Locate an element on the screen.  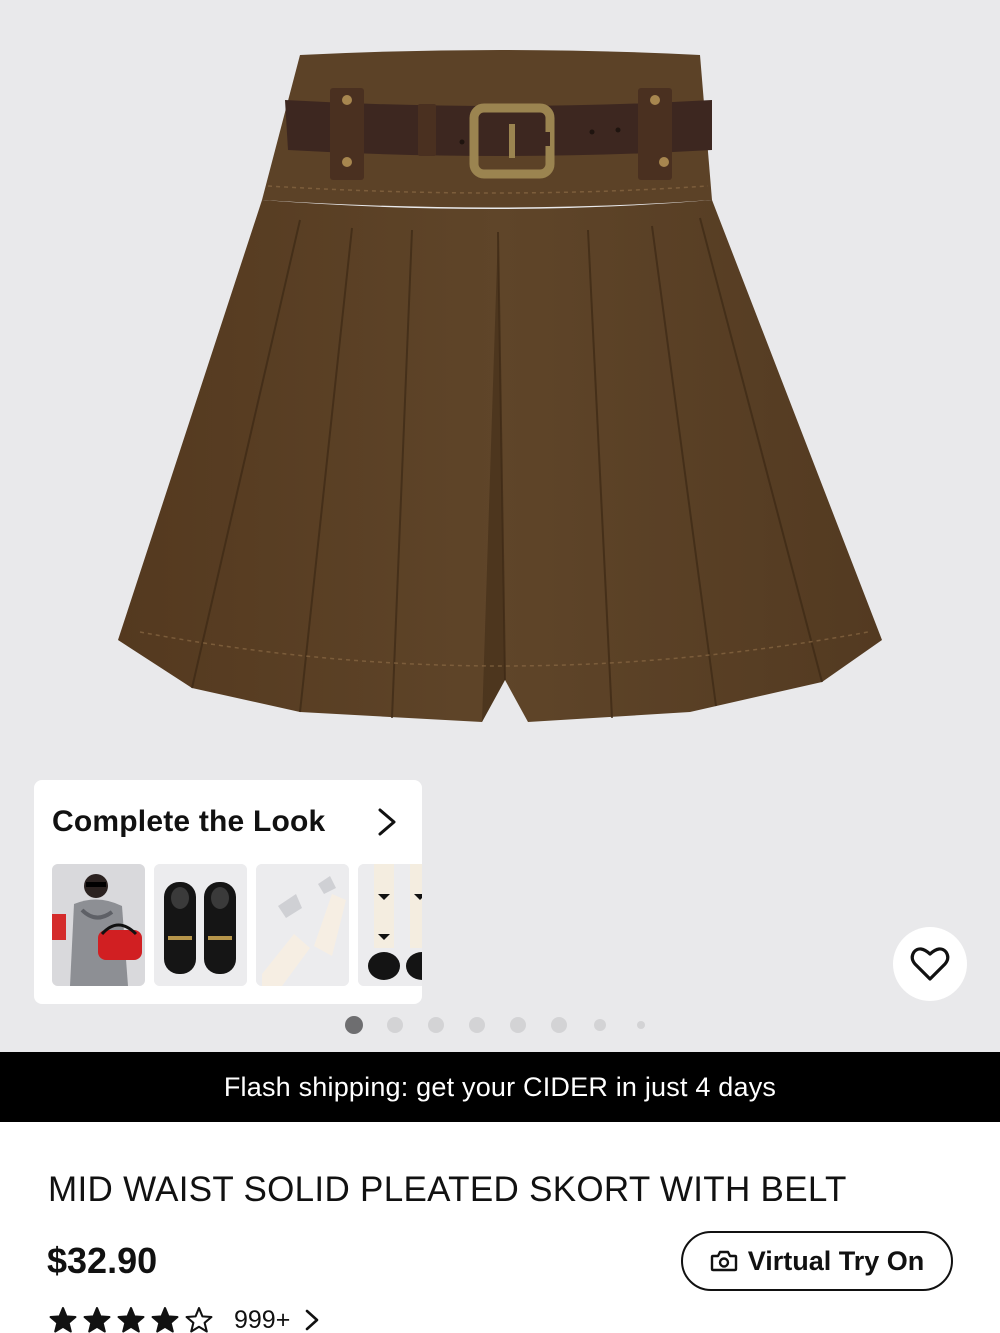
product-price: $32.90 is located at coordinates (102, 1260).